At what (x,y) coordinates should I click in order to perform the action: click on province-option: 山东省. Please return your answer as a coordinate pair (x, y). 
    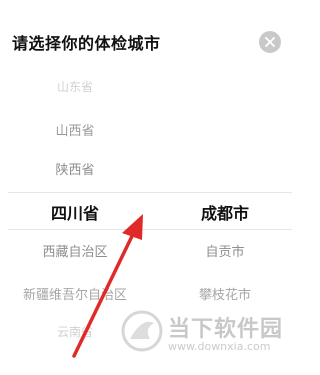
    Looking at the image, I should click on (75, 86).